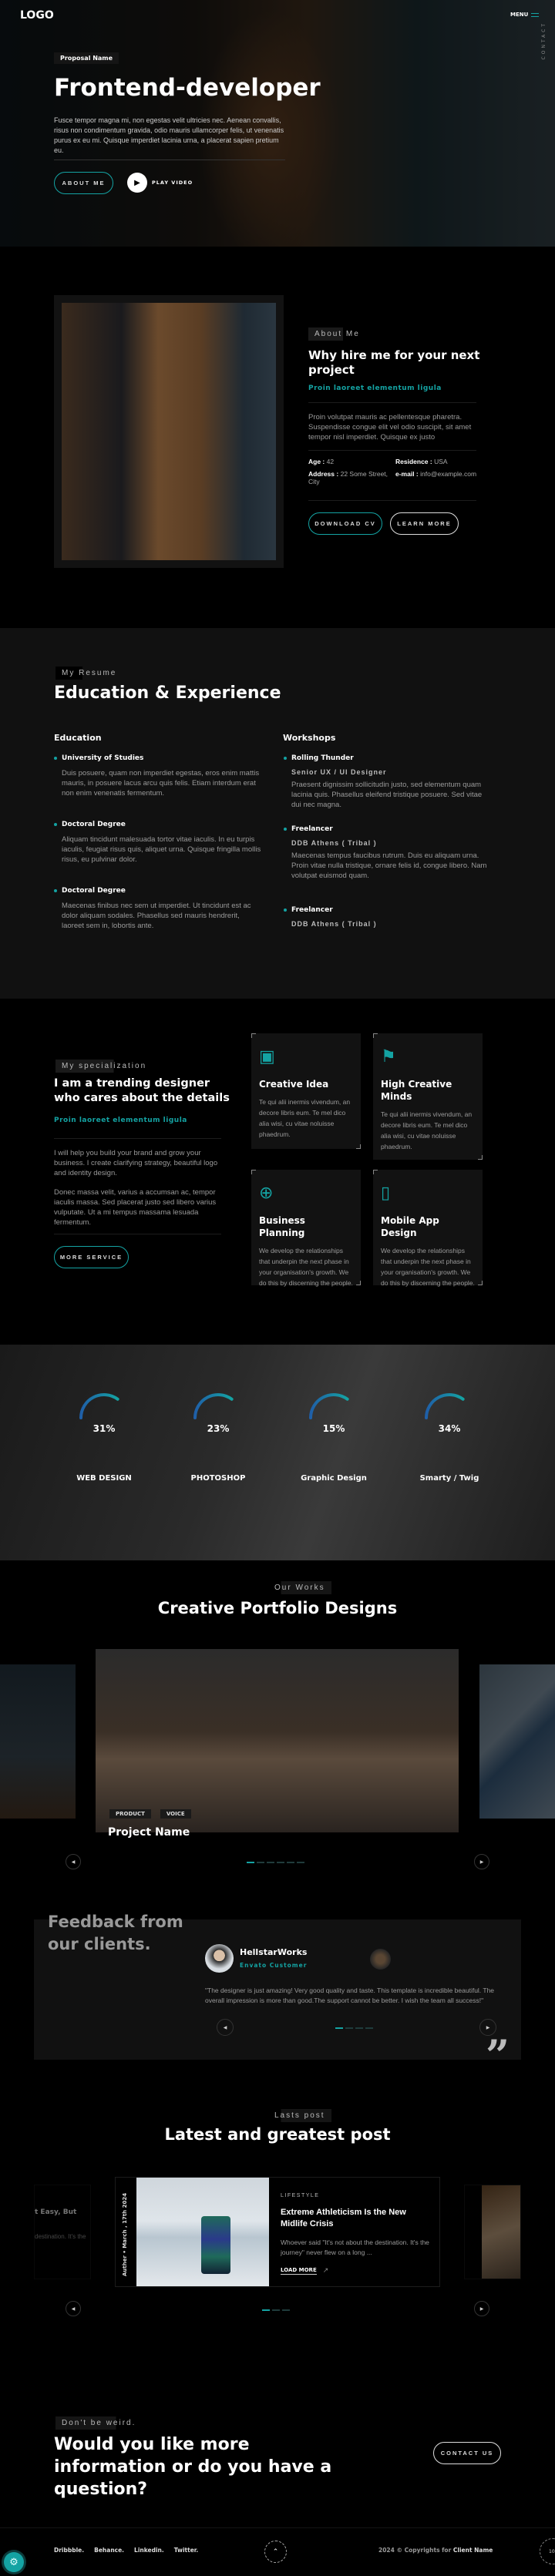 This screenshot has height=2576, width=555. What do you see at coordinates (345, 523) in the screenshot?
I see `download-cv-button: DOWNLOAD CV` at bounding box center [345, 523].